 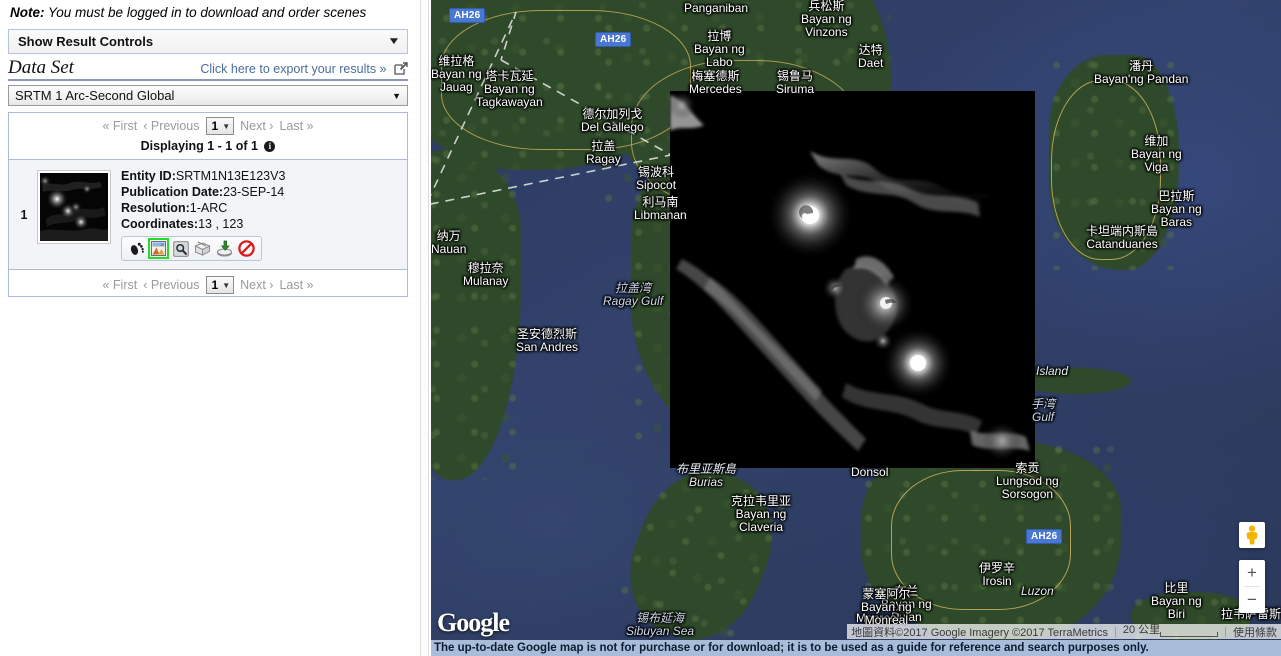 I want to click on publication-date-label: Publication Date:, so click(x=172, y=192).